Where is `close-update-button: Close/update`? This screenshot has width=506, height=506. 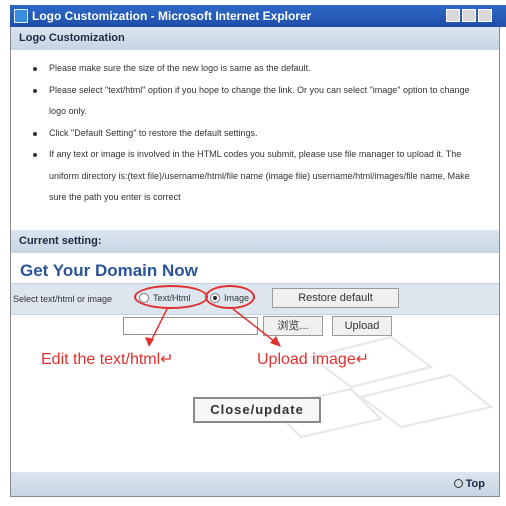 close-update-button: Close/update is located at coordinates (257, 410).